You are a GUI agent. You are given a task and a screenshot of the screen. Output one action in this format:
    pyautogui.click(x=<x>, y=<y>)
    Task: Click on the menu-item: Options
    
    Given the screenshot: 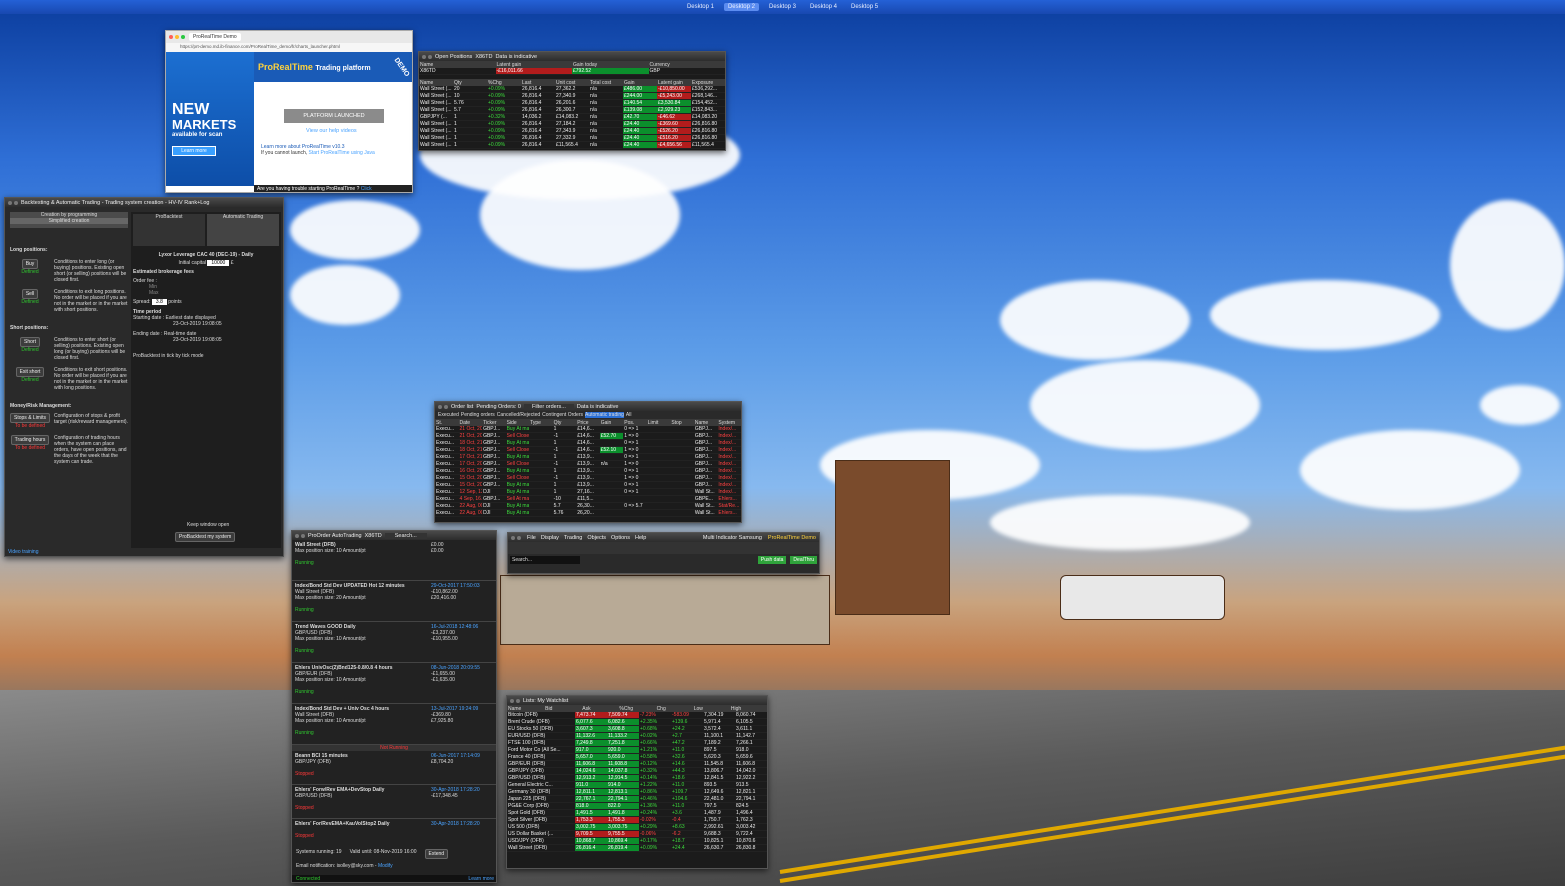 What is the action you would take?
    pyautogui.click(x=620, y=538)
    